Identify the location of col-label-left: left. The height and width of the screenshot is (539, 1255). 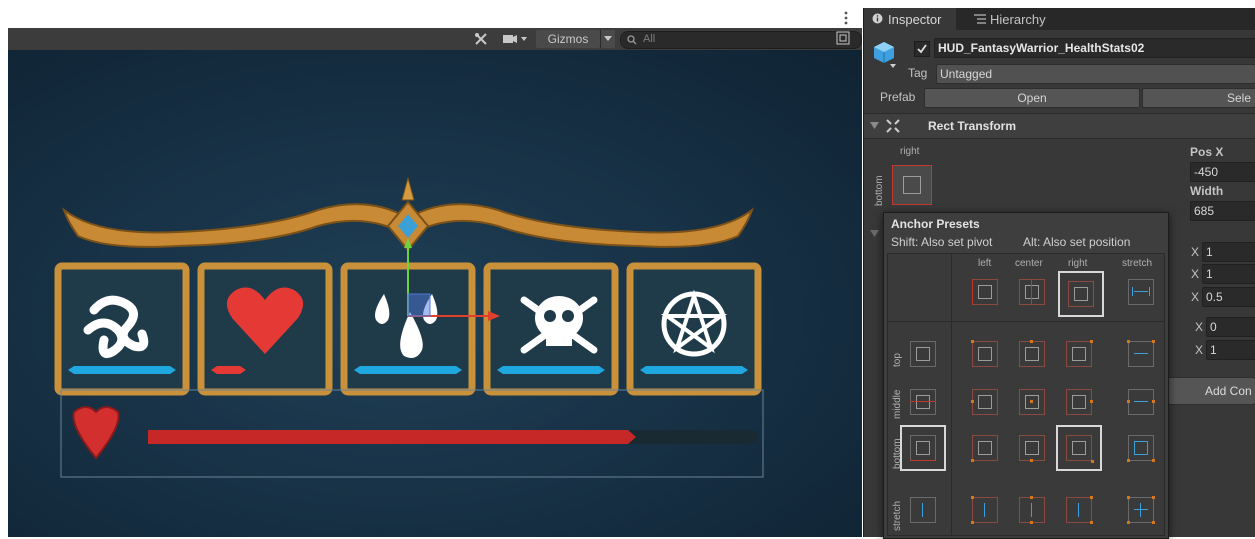
(985, 263).